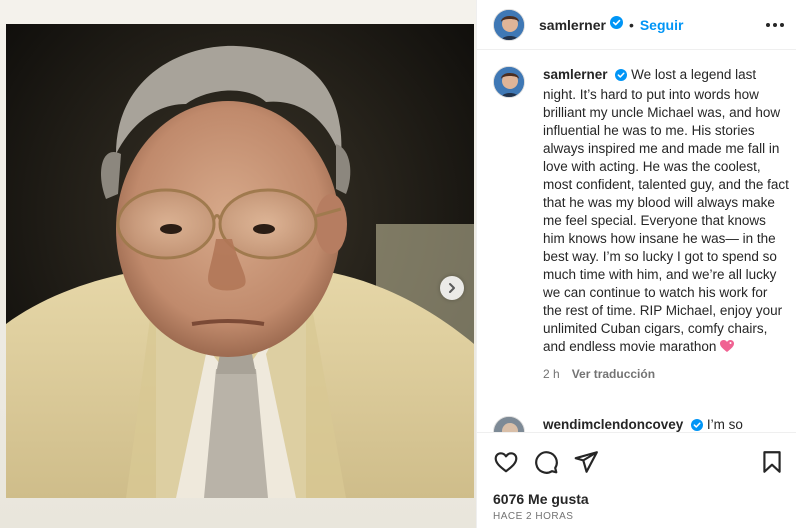  What do you see at coordinates (772, 462) in the screenshot?
I see `bookmark-icon` at bounding box center [772, 462].